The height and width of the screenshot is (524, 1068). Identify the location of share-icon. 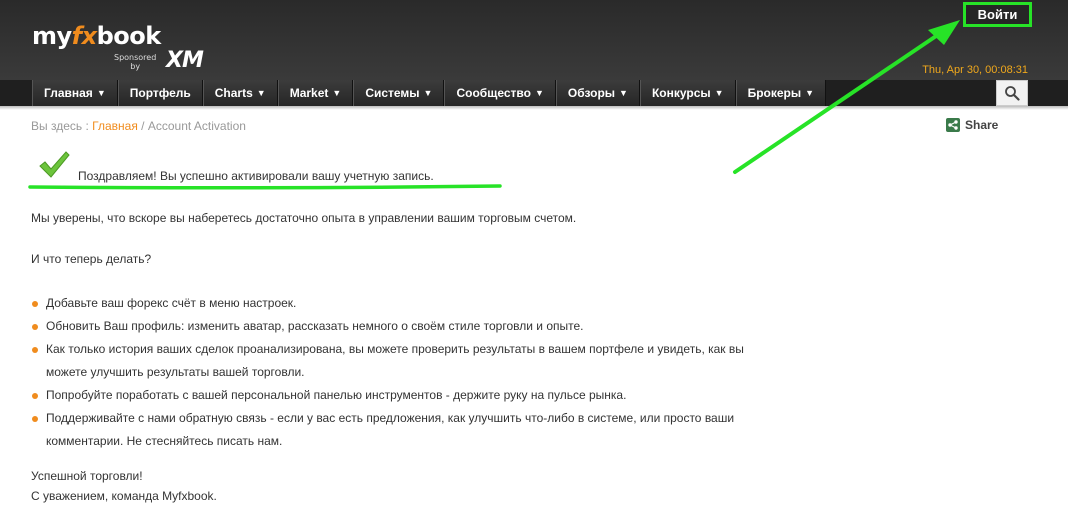
(953, 125).